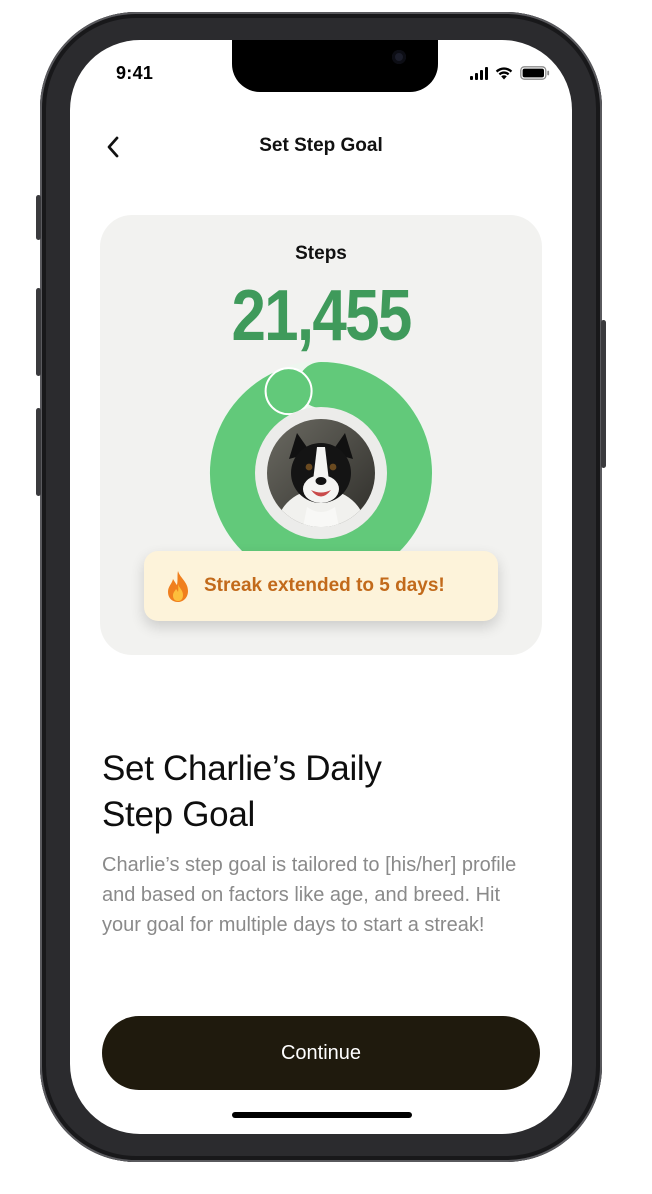 Image resolution: width=652 pixels, height=1194 pixels. What do you see at coordinates (178, 814) in the screenshot?
I see `goal-heading-line2: Step Goal` at bounding box center [178, 814].